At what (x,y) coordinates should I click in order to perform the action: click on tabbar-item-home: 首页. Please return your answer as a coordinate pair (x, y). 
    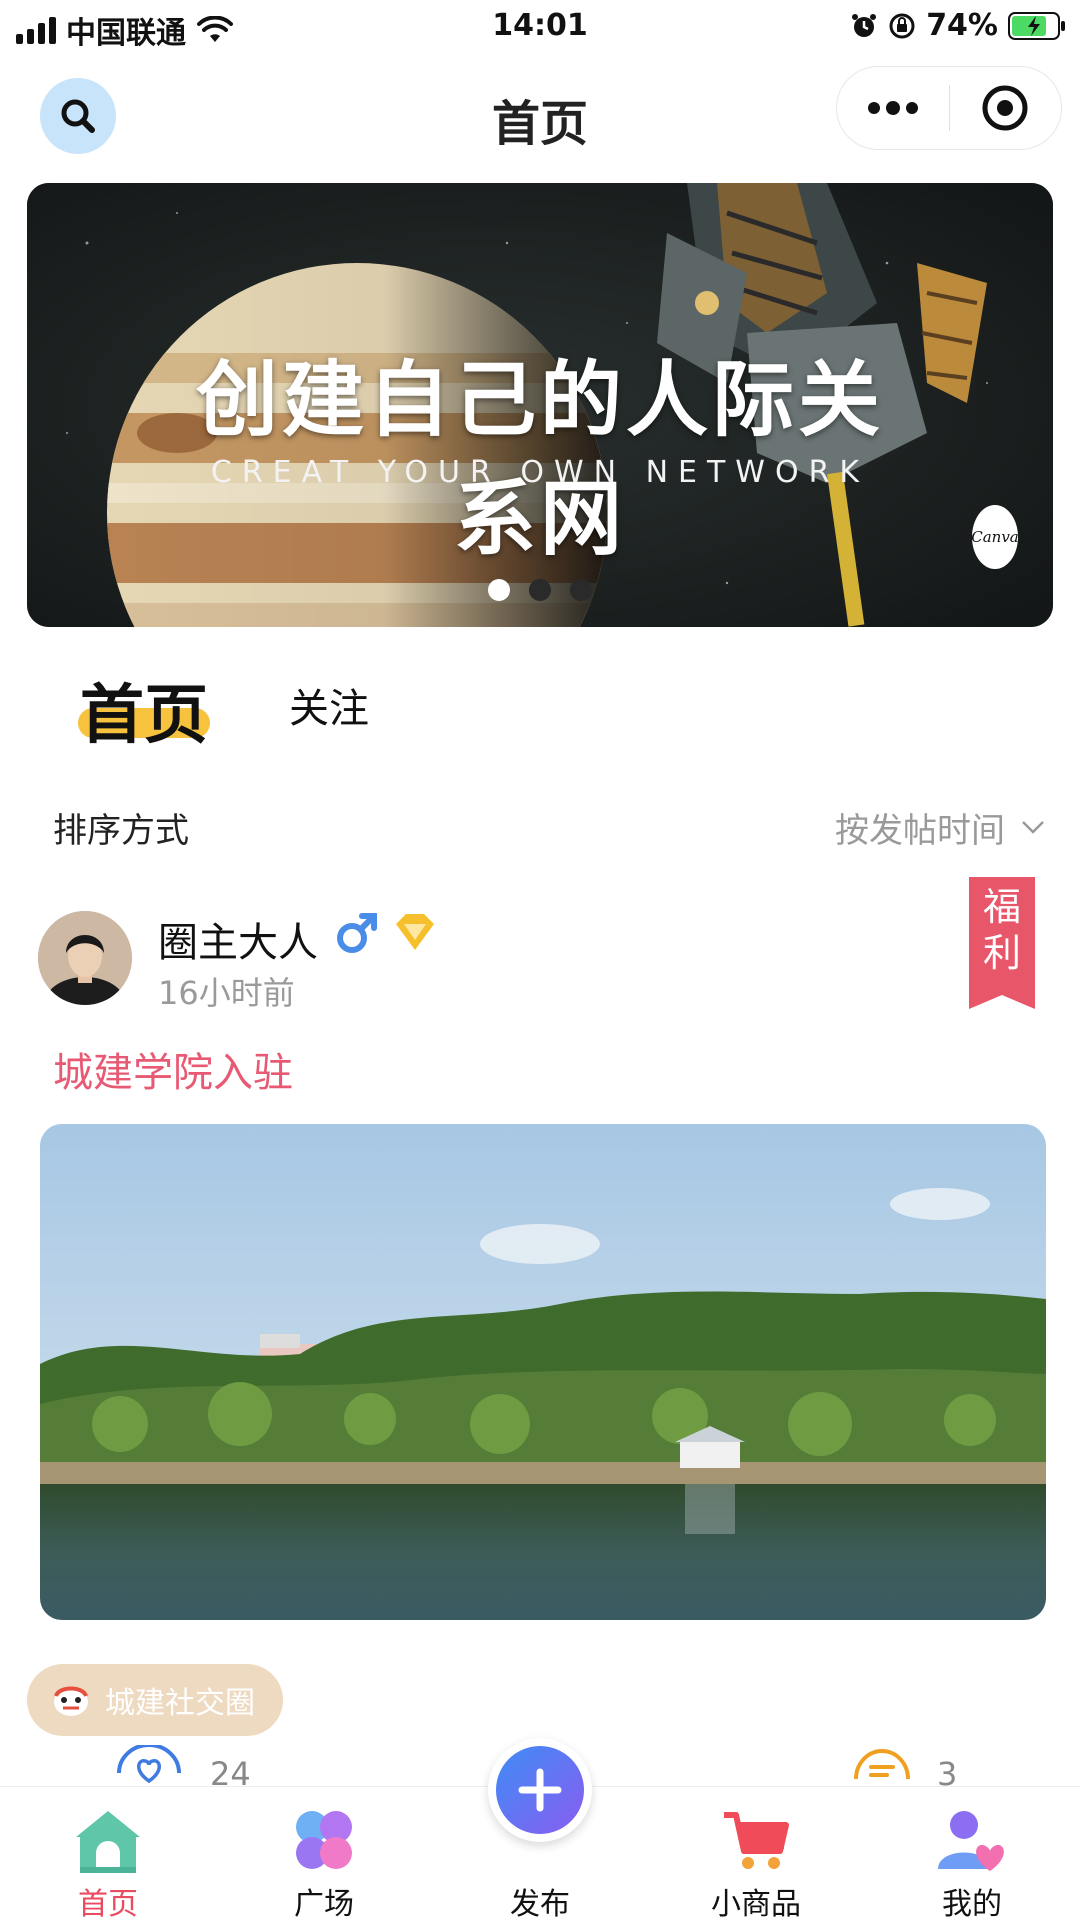
    Looking at the image, I should click on (108, 1853).